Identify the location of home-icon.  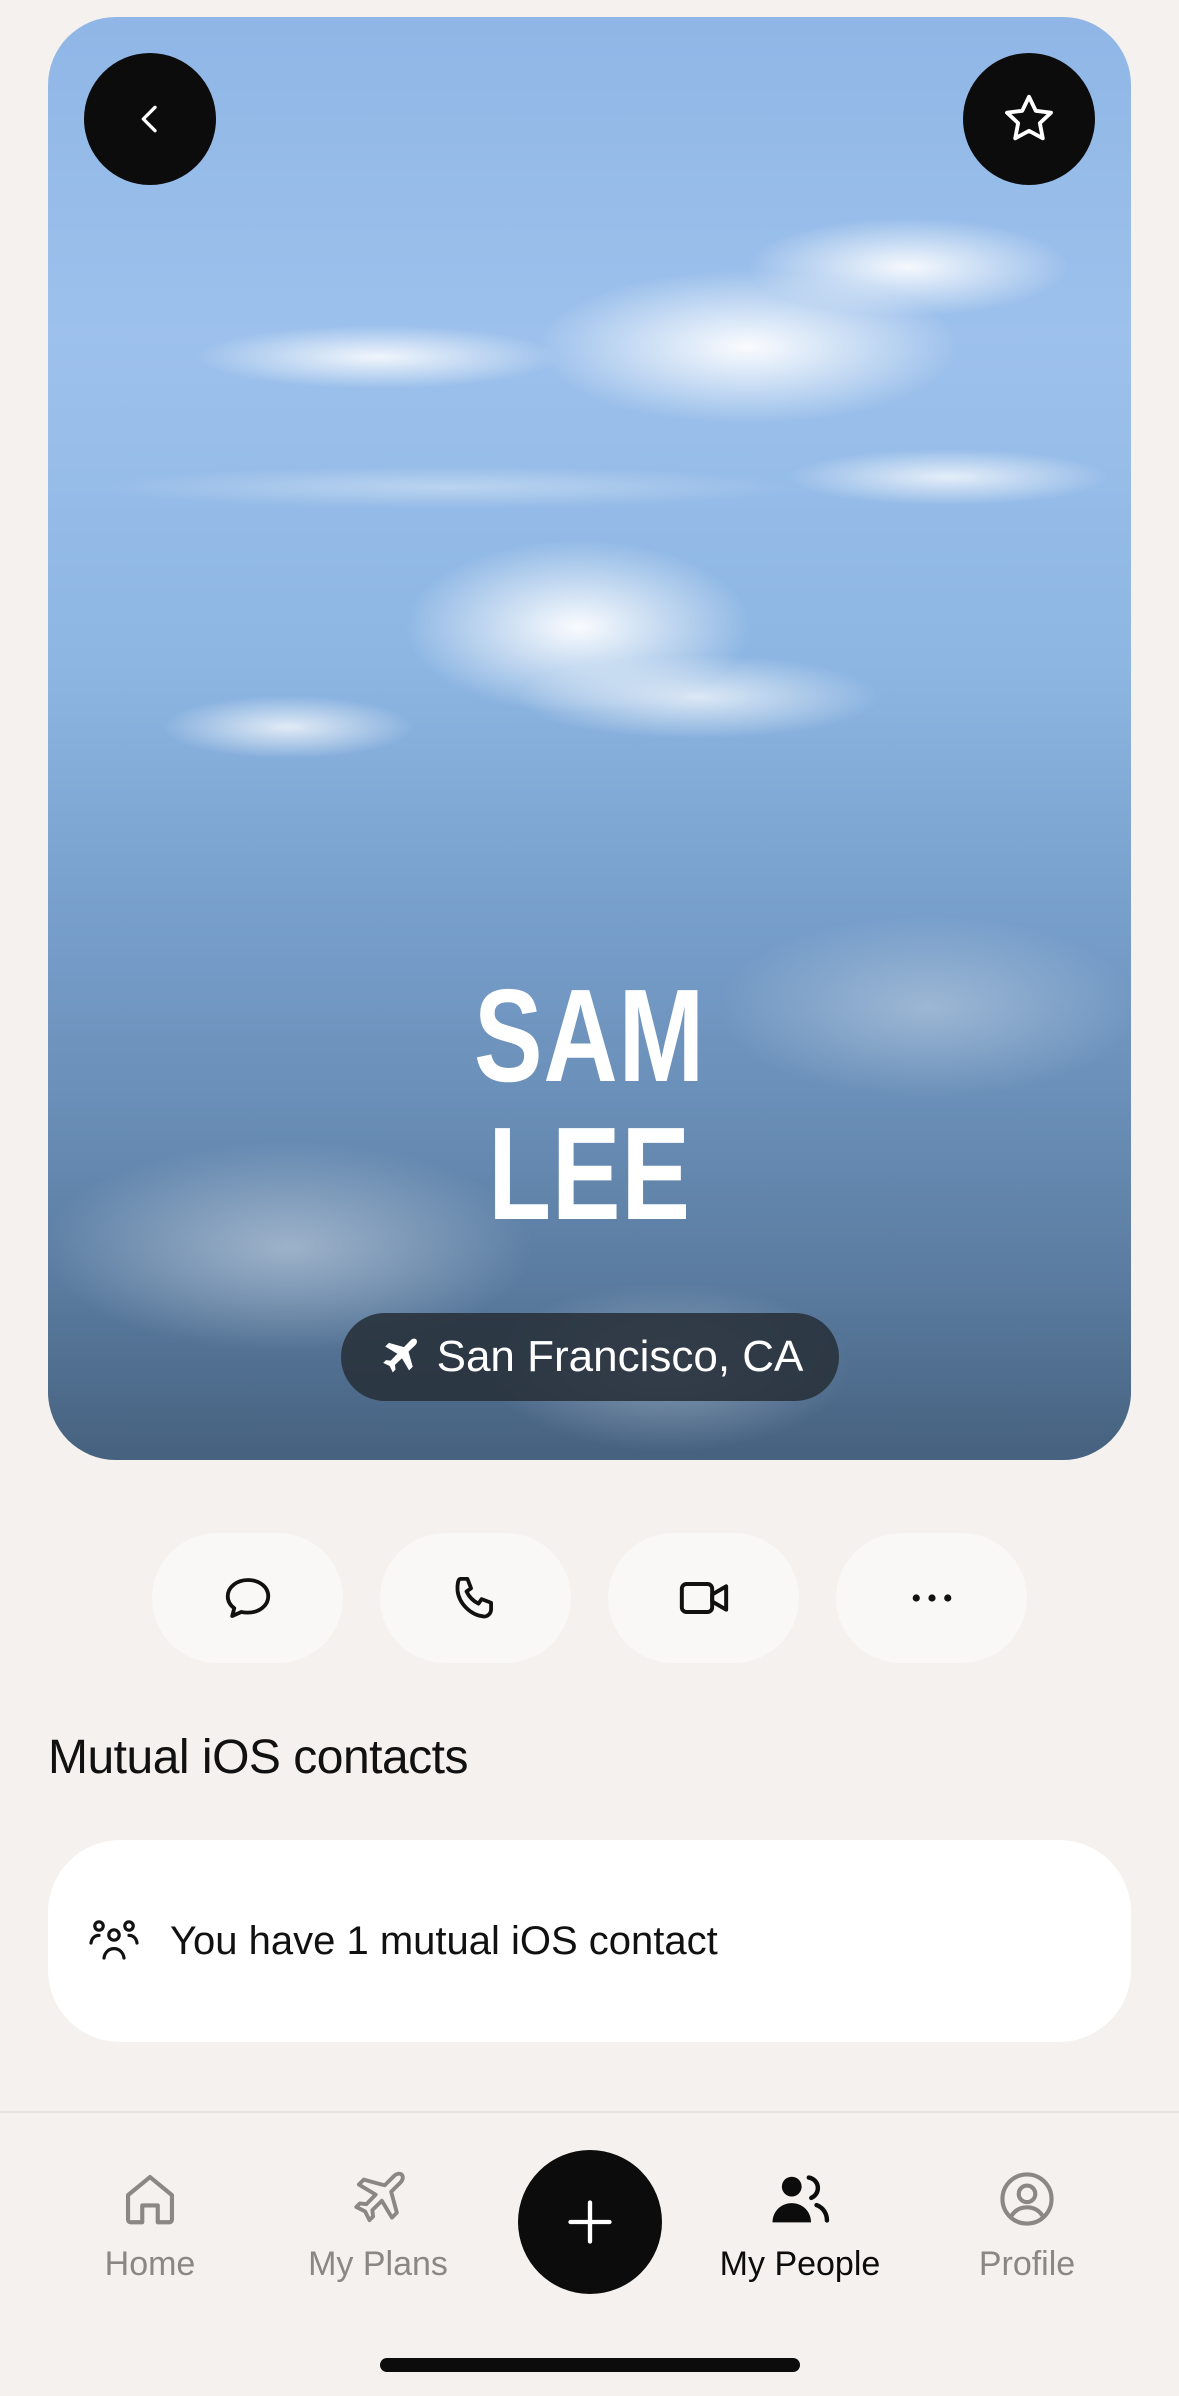
(150, 2199).